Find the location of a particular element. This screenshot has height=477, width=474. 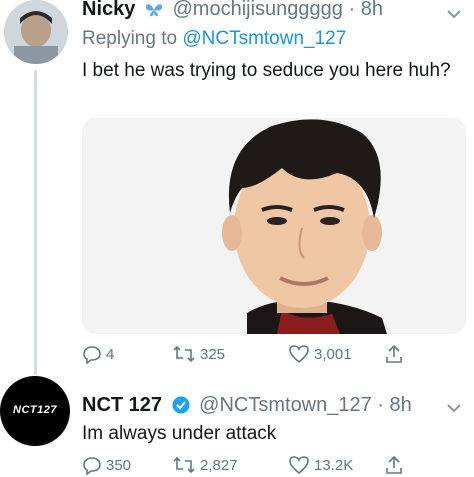

display-name: Nicky is located at coordinates (108, 10).